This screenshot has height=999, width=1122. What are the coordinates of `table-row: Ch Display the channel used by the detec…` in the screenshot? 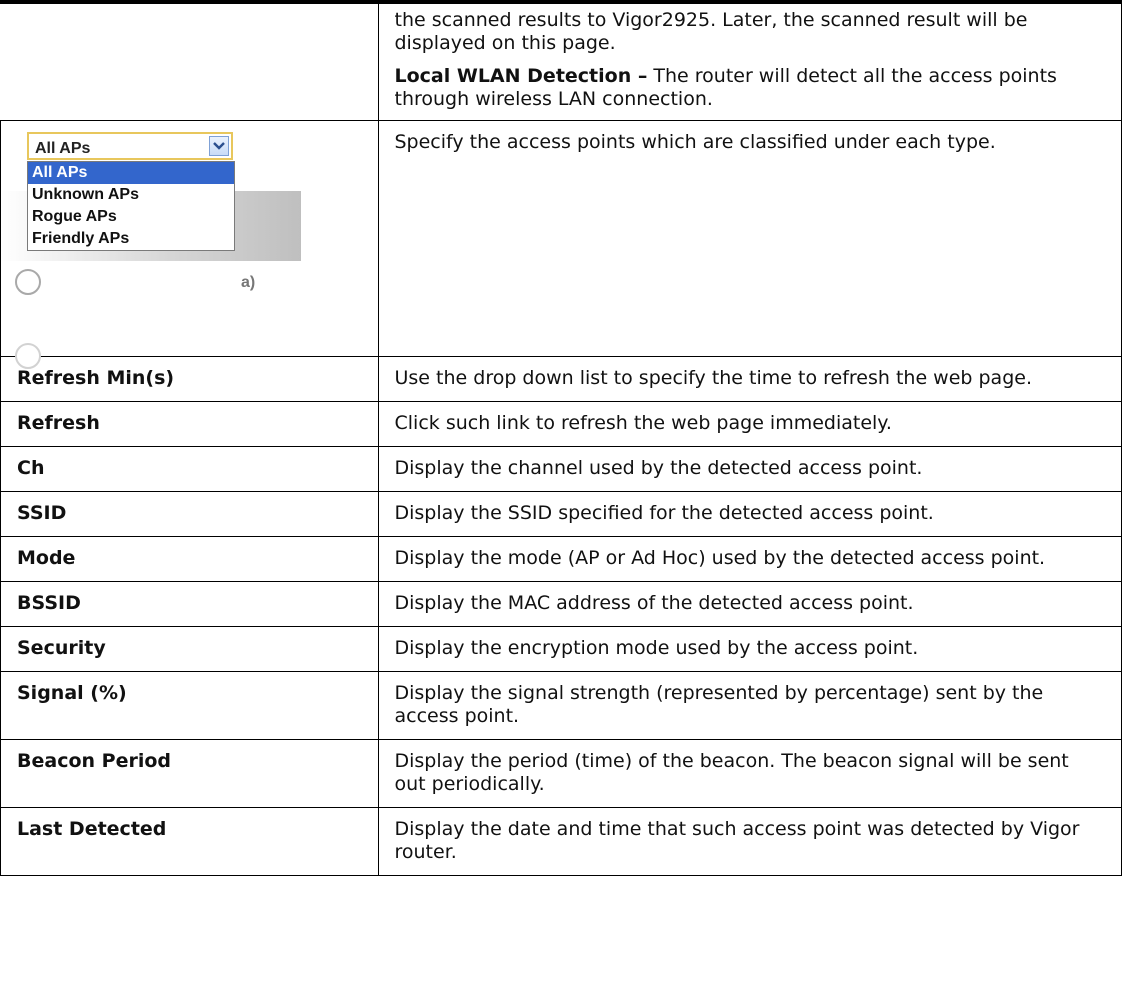 It's located at (561, 469).